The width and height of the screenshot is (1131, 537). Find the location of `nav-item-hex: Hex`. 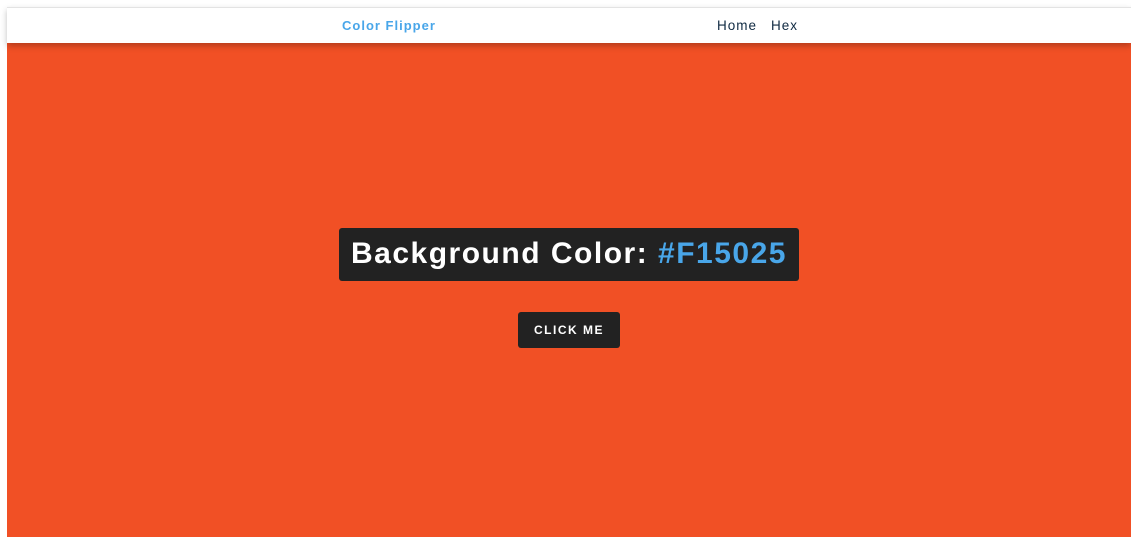

nav-item-hex: Hex is located at coordinates (784, 26).